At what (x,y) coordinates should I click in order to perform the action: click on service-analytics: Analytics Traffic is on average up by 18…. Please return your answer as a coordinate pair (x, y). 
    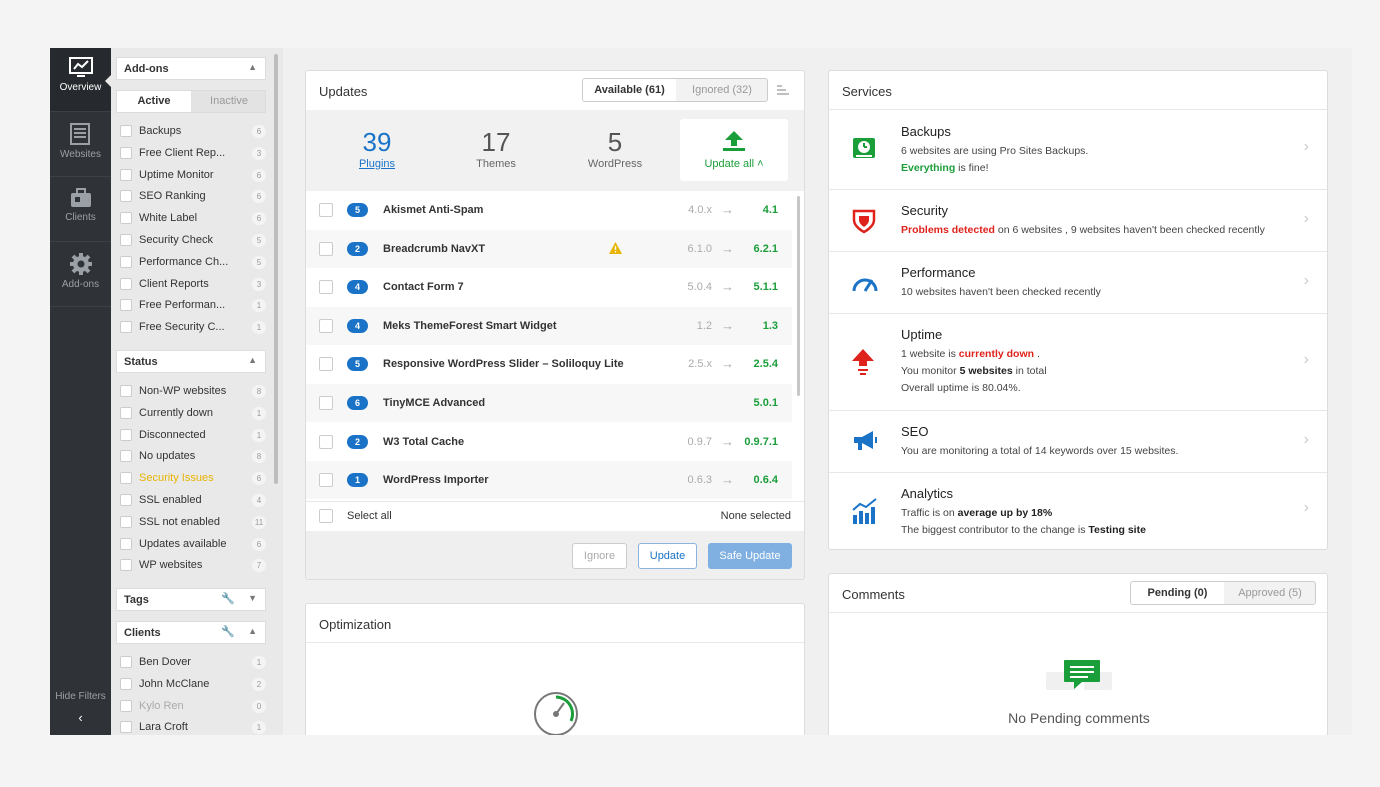
    Looking at the image, I should click on (1078, 511).